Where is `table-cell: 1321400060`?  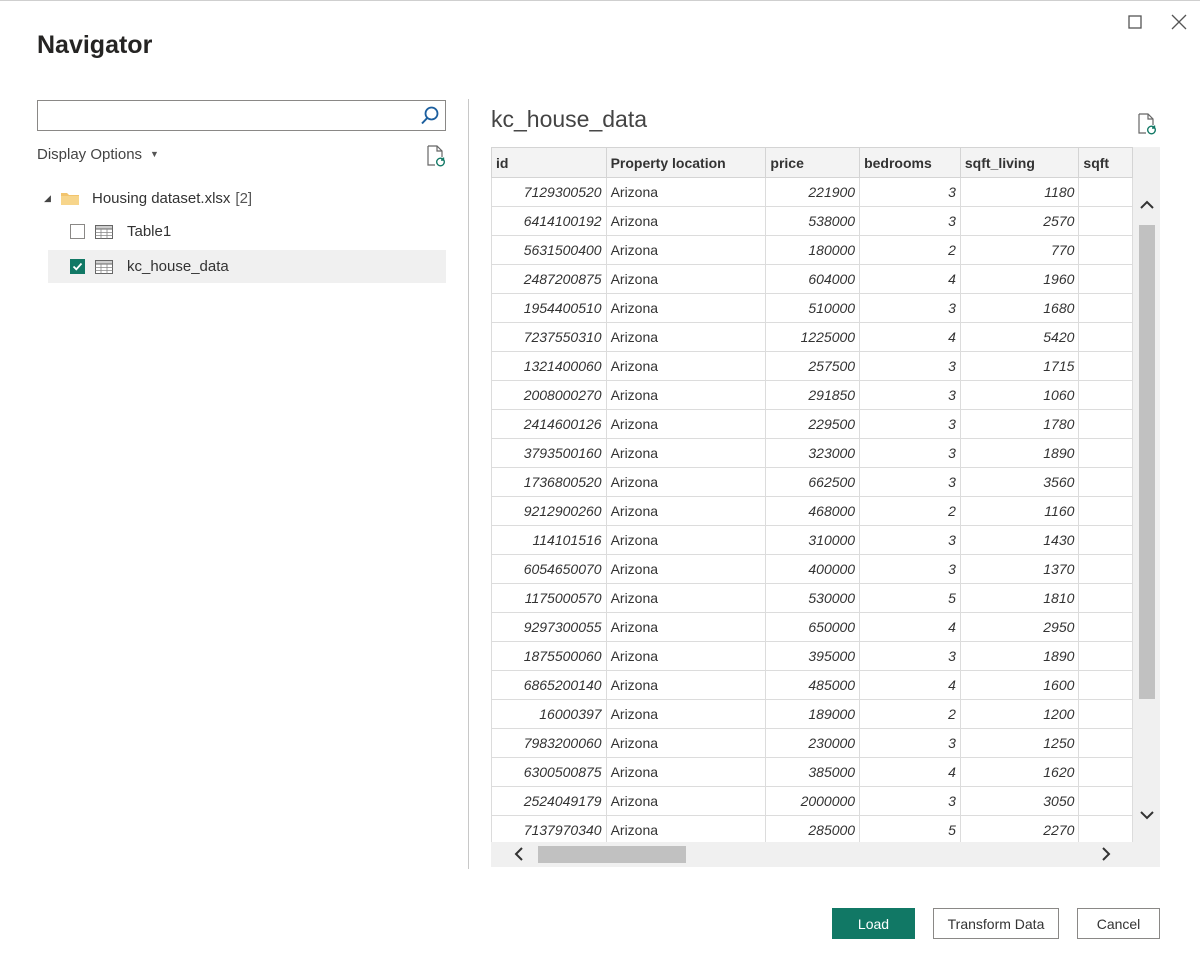 table-cell: 1321400060 is located at coordinates (549, 366).